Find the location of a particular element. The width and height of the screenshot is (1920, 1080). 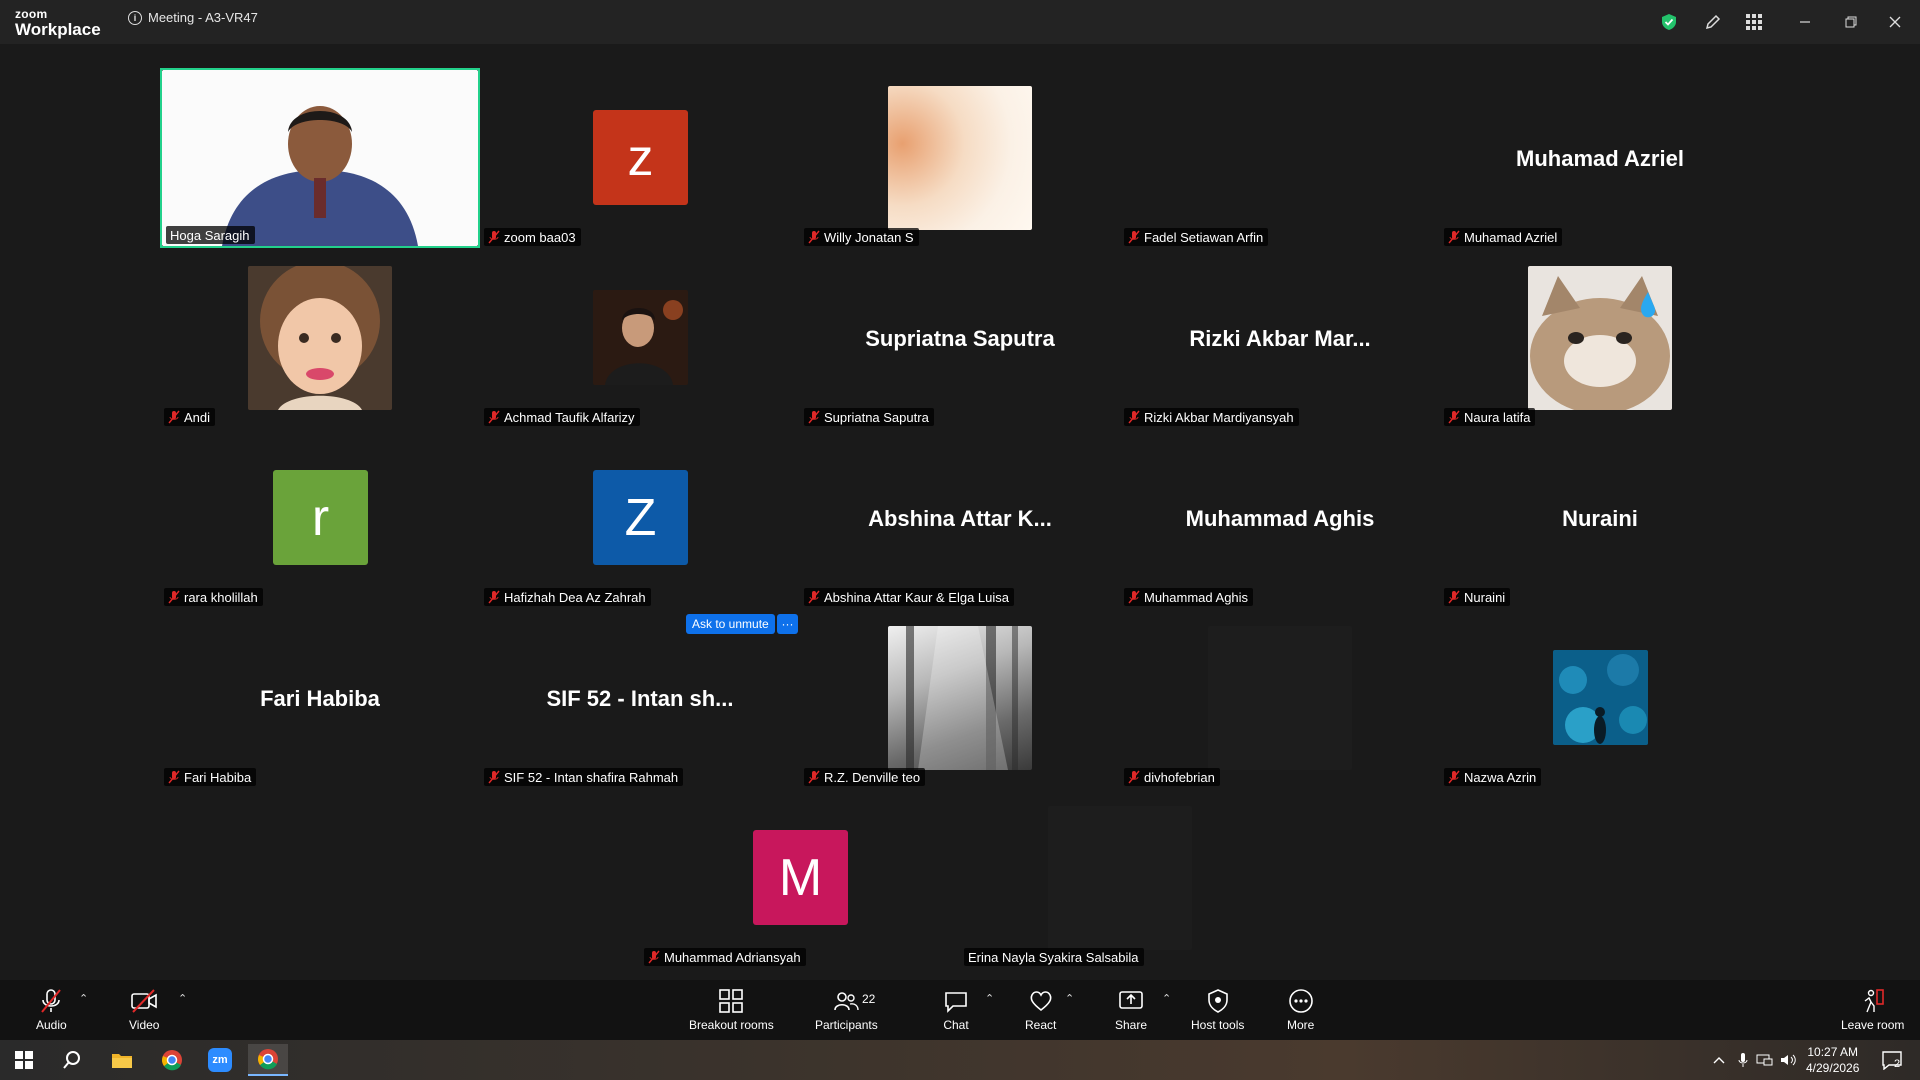

participant-label: Rizki Akbar Mardiyansyah is located at coordinates (1211, 417).